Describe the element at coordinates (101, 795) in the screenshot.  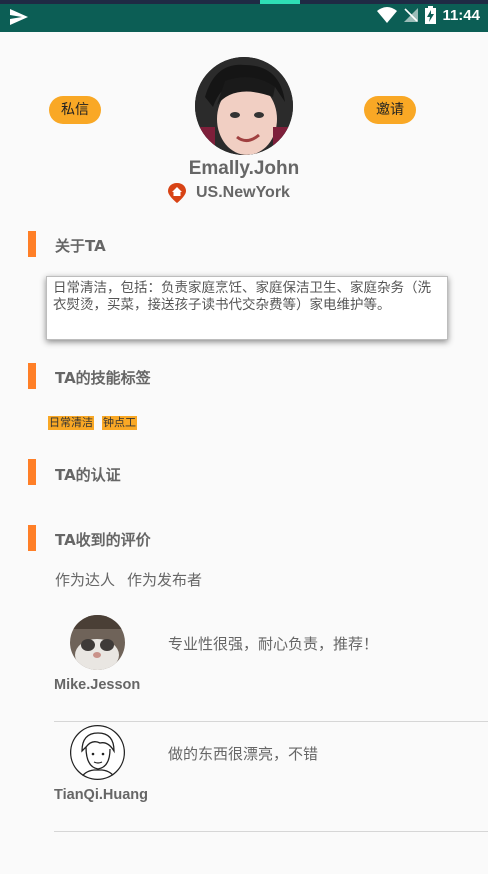
I see `reviewer-name: TianQi.Huang` at that location.